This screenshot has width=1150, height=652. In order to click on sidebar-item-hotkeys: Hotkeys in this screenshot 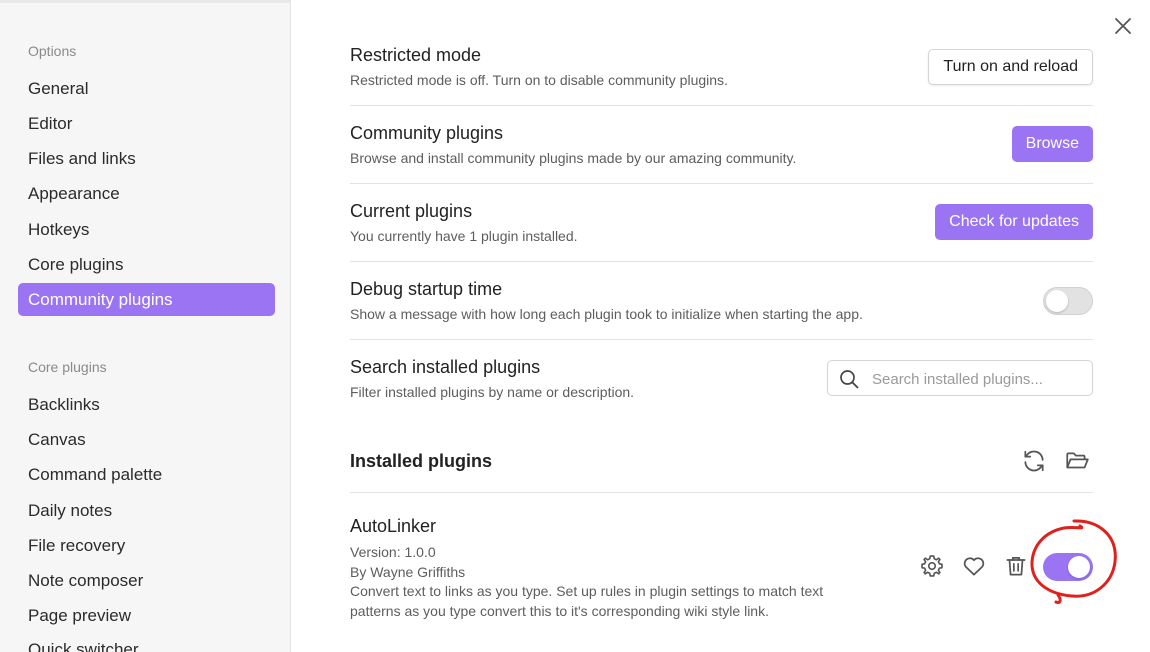, I will do `click(146, 229)`.